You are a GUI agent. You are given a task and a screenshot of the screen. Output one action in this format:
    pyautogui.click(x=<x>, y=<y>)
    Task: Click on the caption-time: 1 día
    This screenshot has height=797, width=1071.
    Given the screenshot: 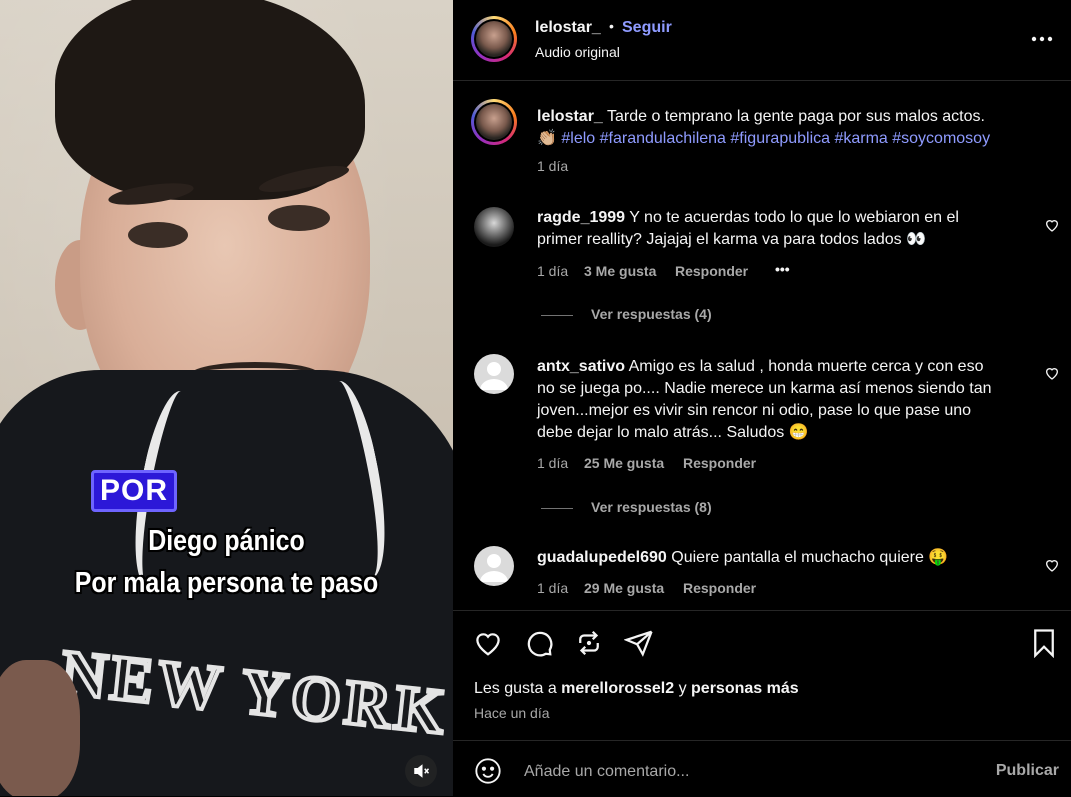 What is the action you would take?
    pyautogui.click(x=553, y=166)
    